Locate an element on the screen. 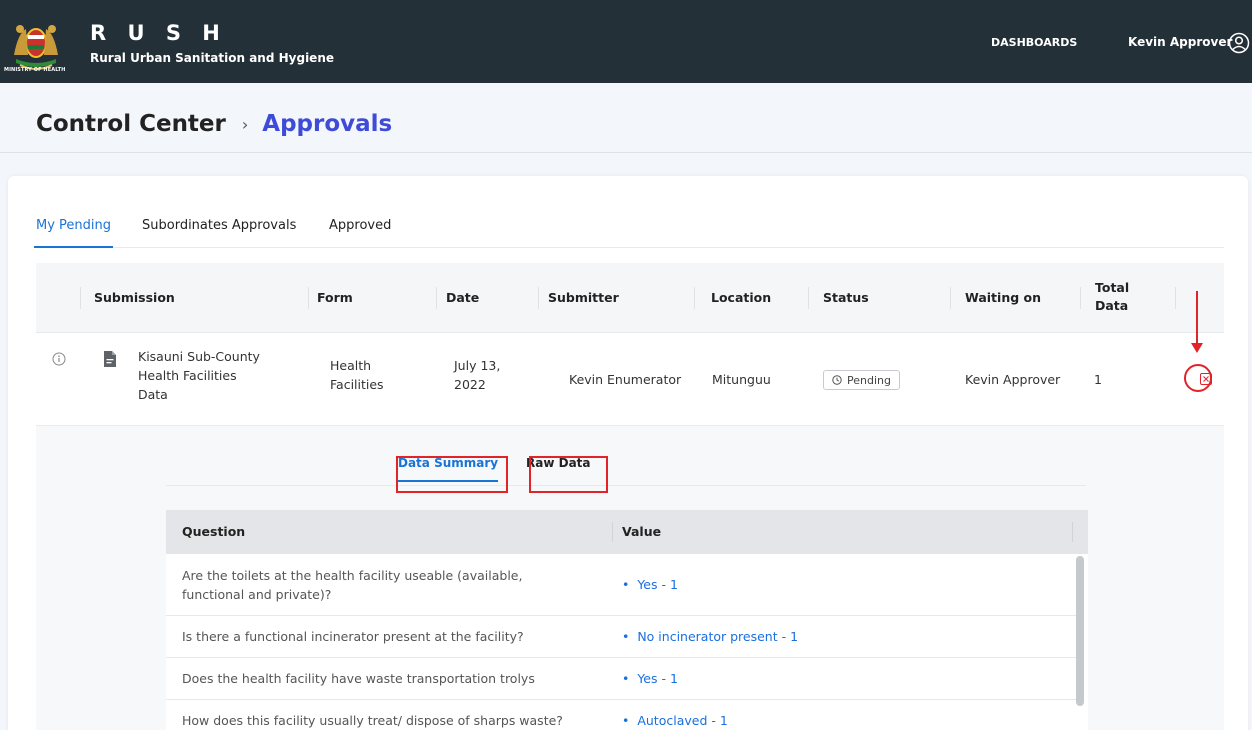 Image resolution: width=1252 pixels, height=730 pixels. info-icon is located at coordinates (59, 359).